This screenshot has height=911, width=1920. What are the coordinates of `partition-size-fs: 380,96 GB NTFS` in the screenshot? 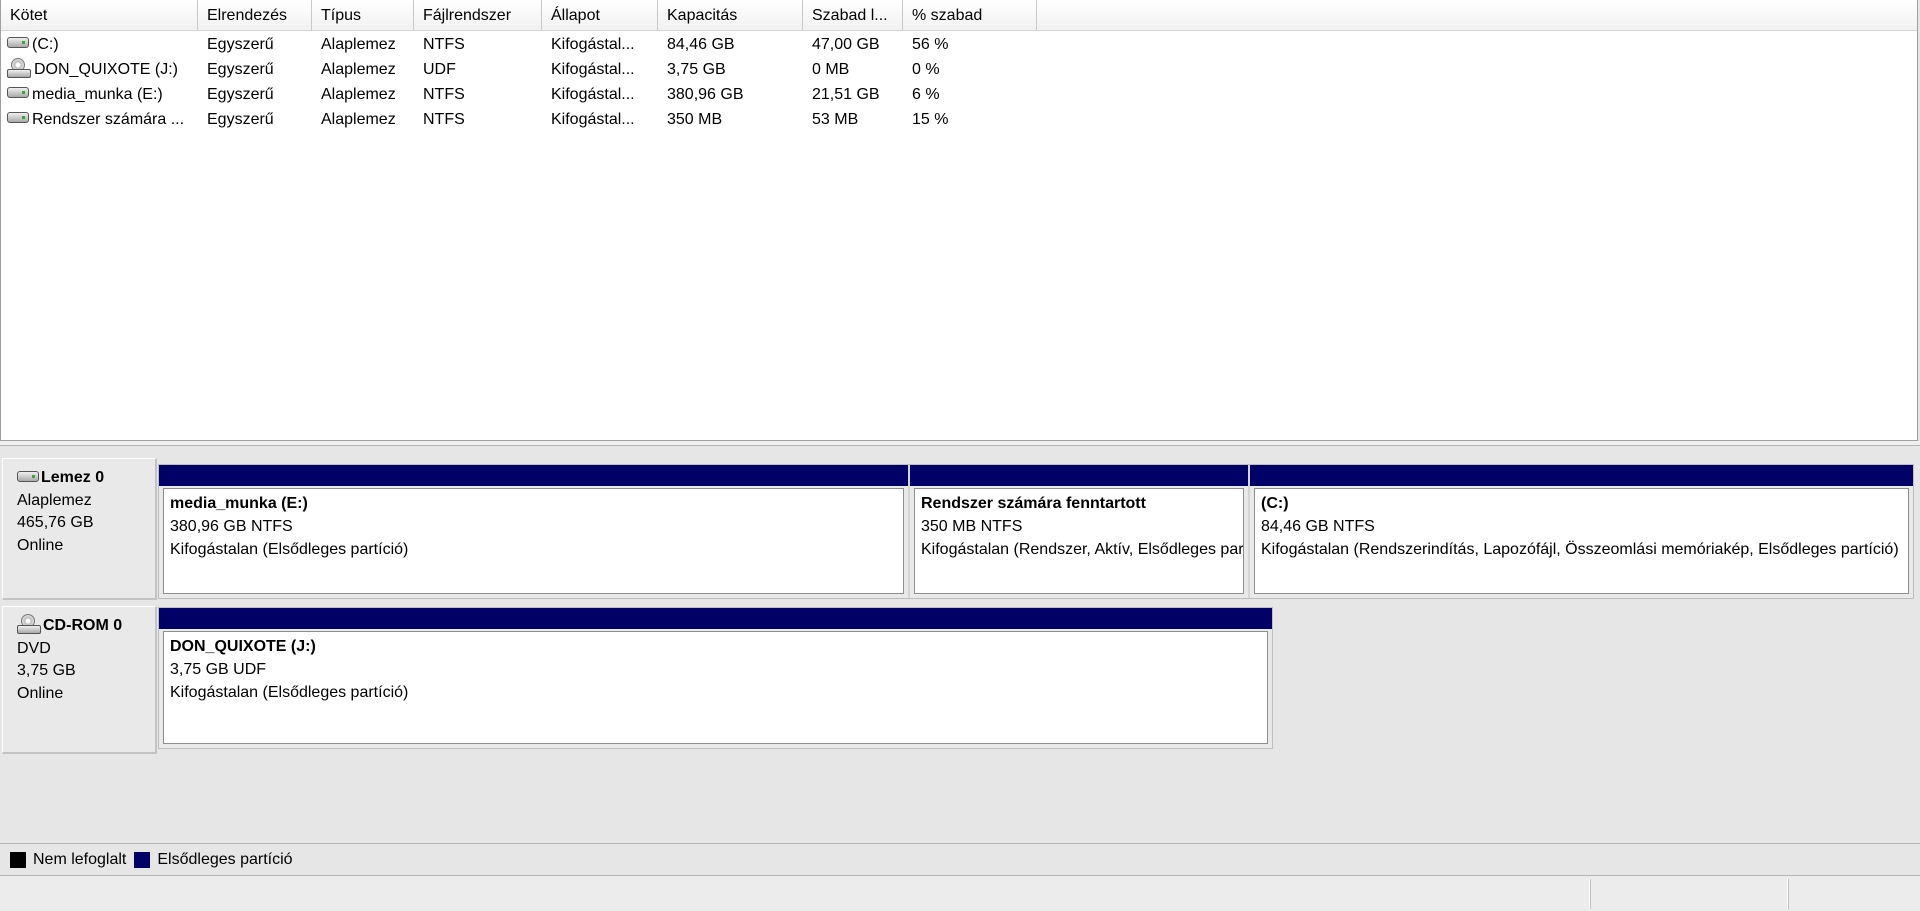 It's located at (231, 526).